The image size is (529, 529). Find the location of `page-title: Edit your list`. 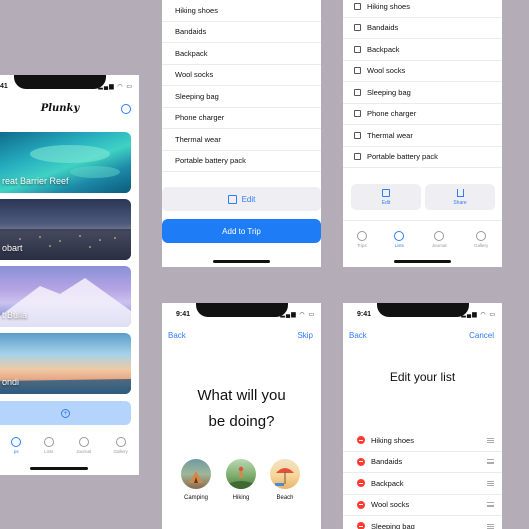

page-title: Edit your list is located at coordinates (422, 377).